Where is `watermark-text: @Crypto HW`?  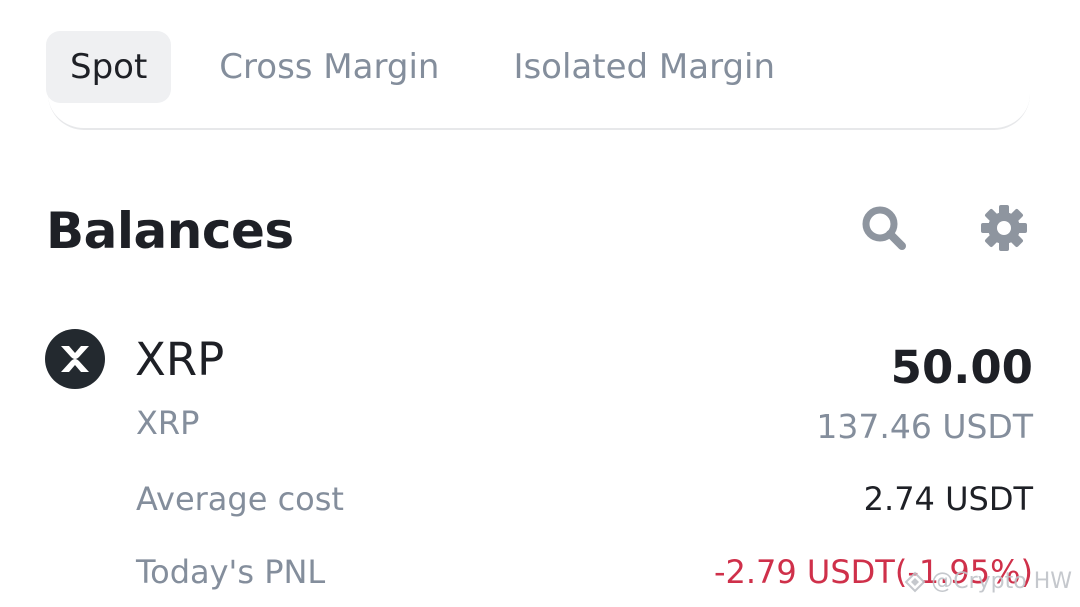
watermark-text: @Crypto HW is located at coordinates (1001, 581).